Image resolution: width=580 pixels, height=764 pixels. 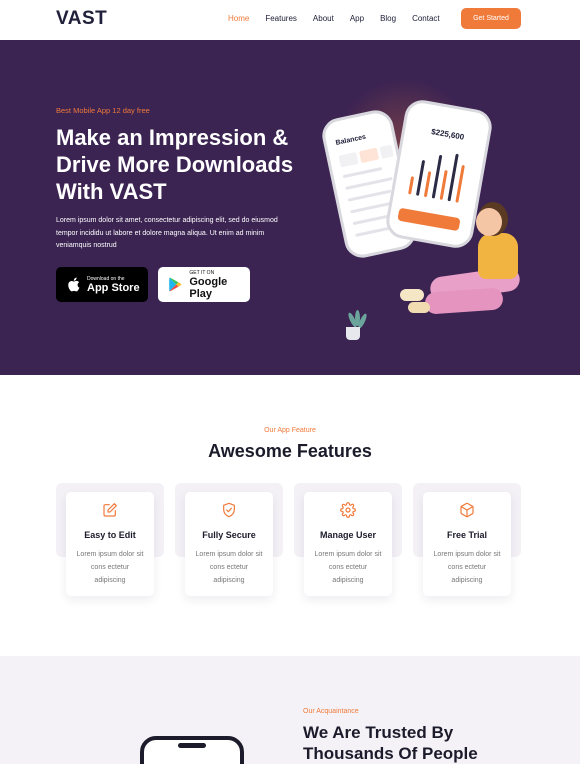 What do you see at coordinates (229, 535) in the screenshot?
I see `feature-card-title: Fully Secure` at bounding box center [229, 535].